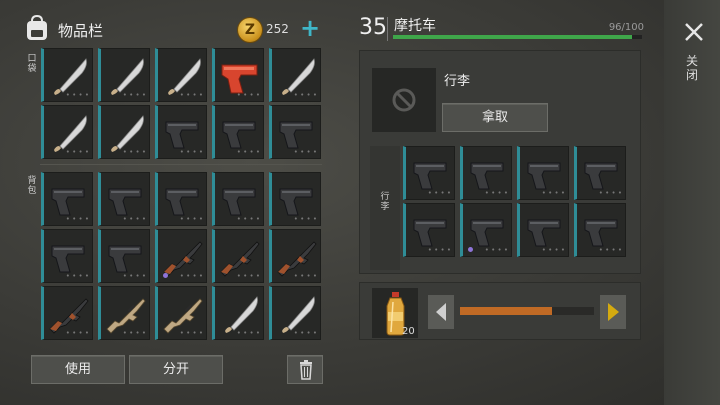  I want to click on backpack-icon, so click(37, 27).